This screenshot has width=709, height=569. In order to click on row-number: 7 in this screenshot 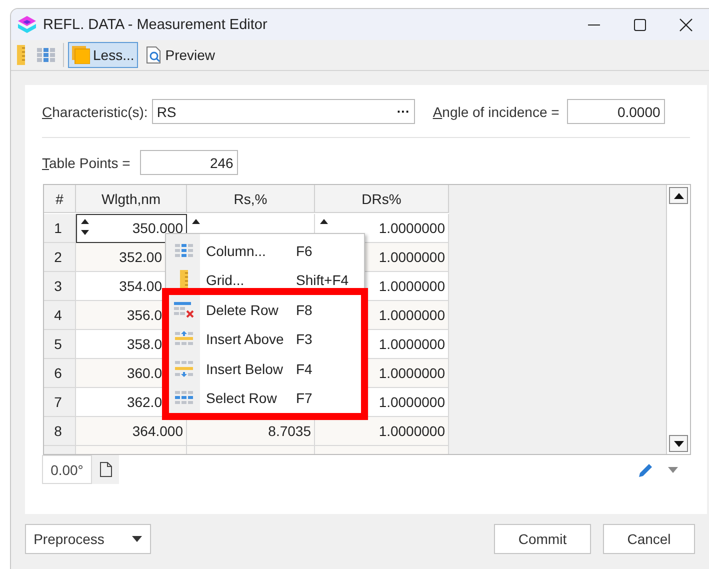, I will do `click(60, 402)`.